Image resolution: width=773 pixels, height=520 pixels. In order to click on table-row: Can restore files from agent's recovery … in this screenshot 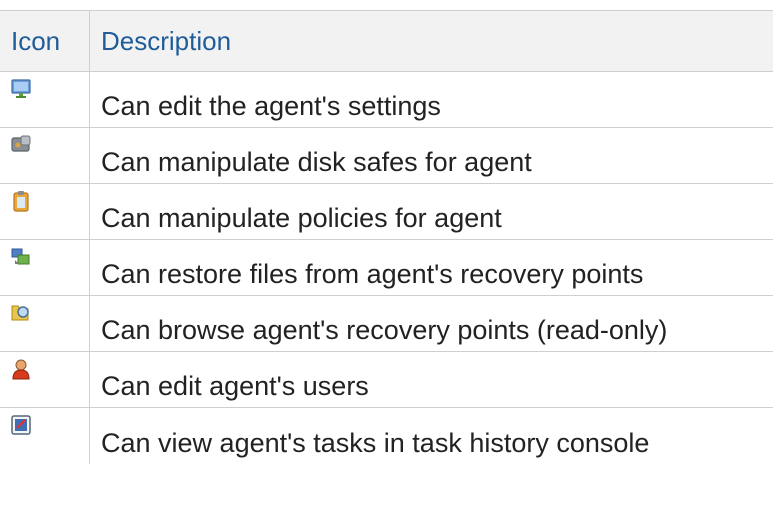, I will do `click(386, 268)`.